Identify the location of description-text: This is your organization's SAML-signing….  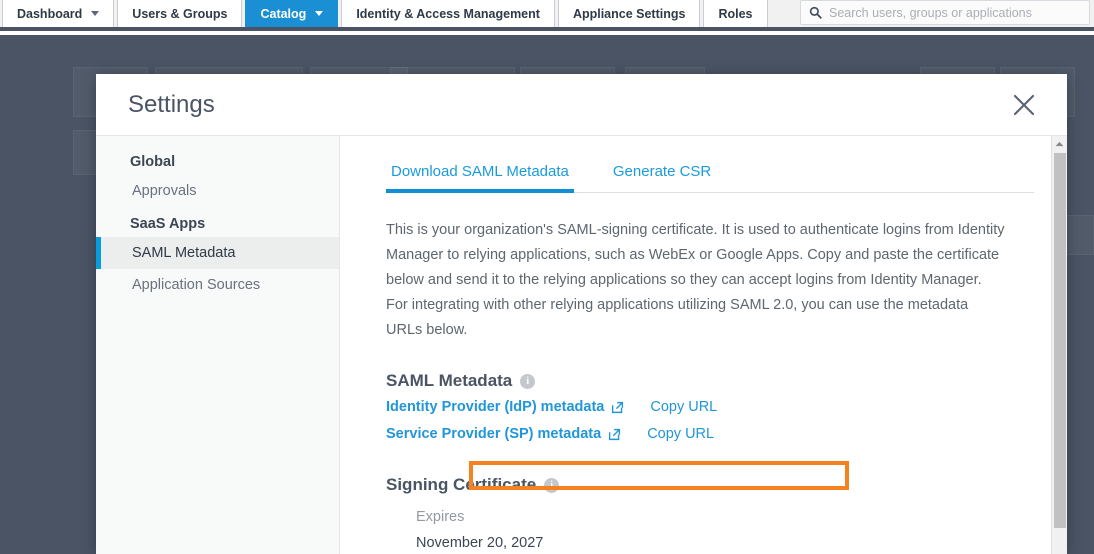
(695, 280).